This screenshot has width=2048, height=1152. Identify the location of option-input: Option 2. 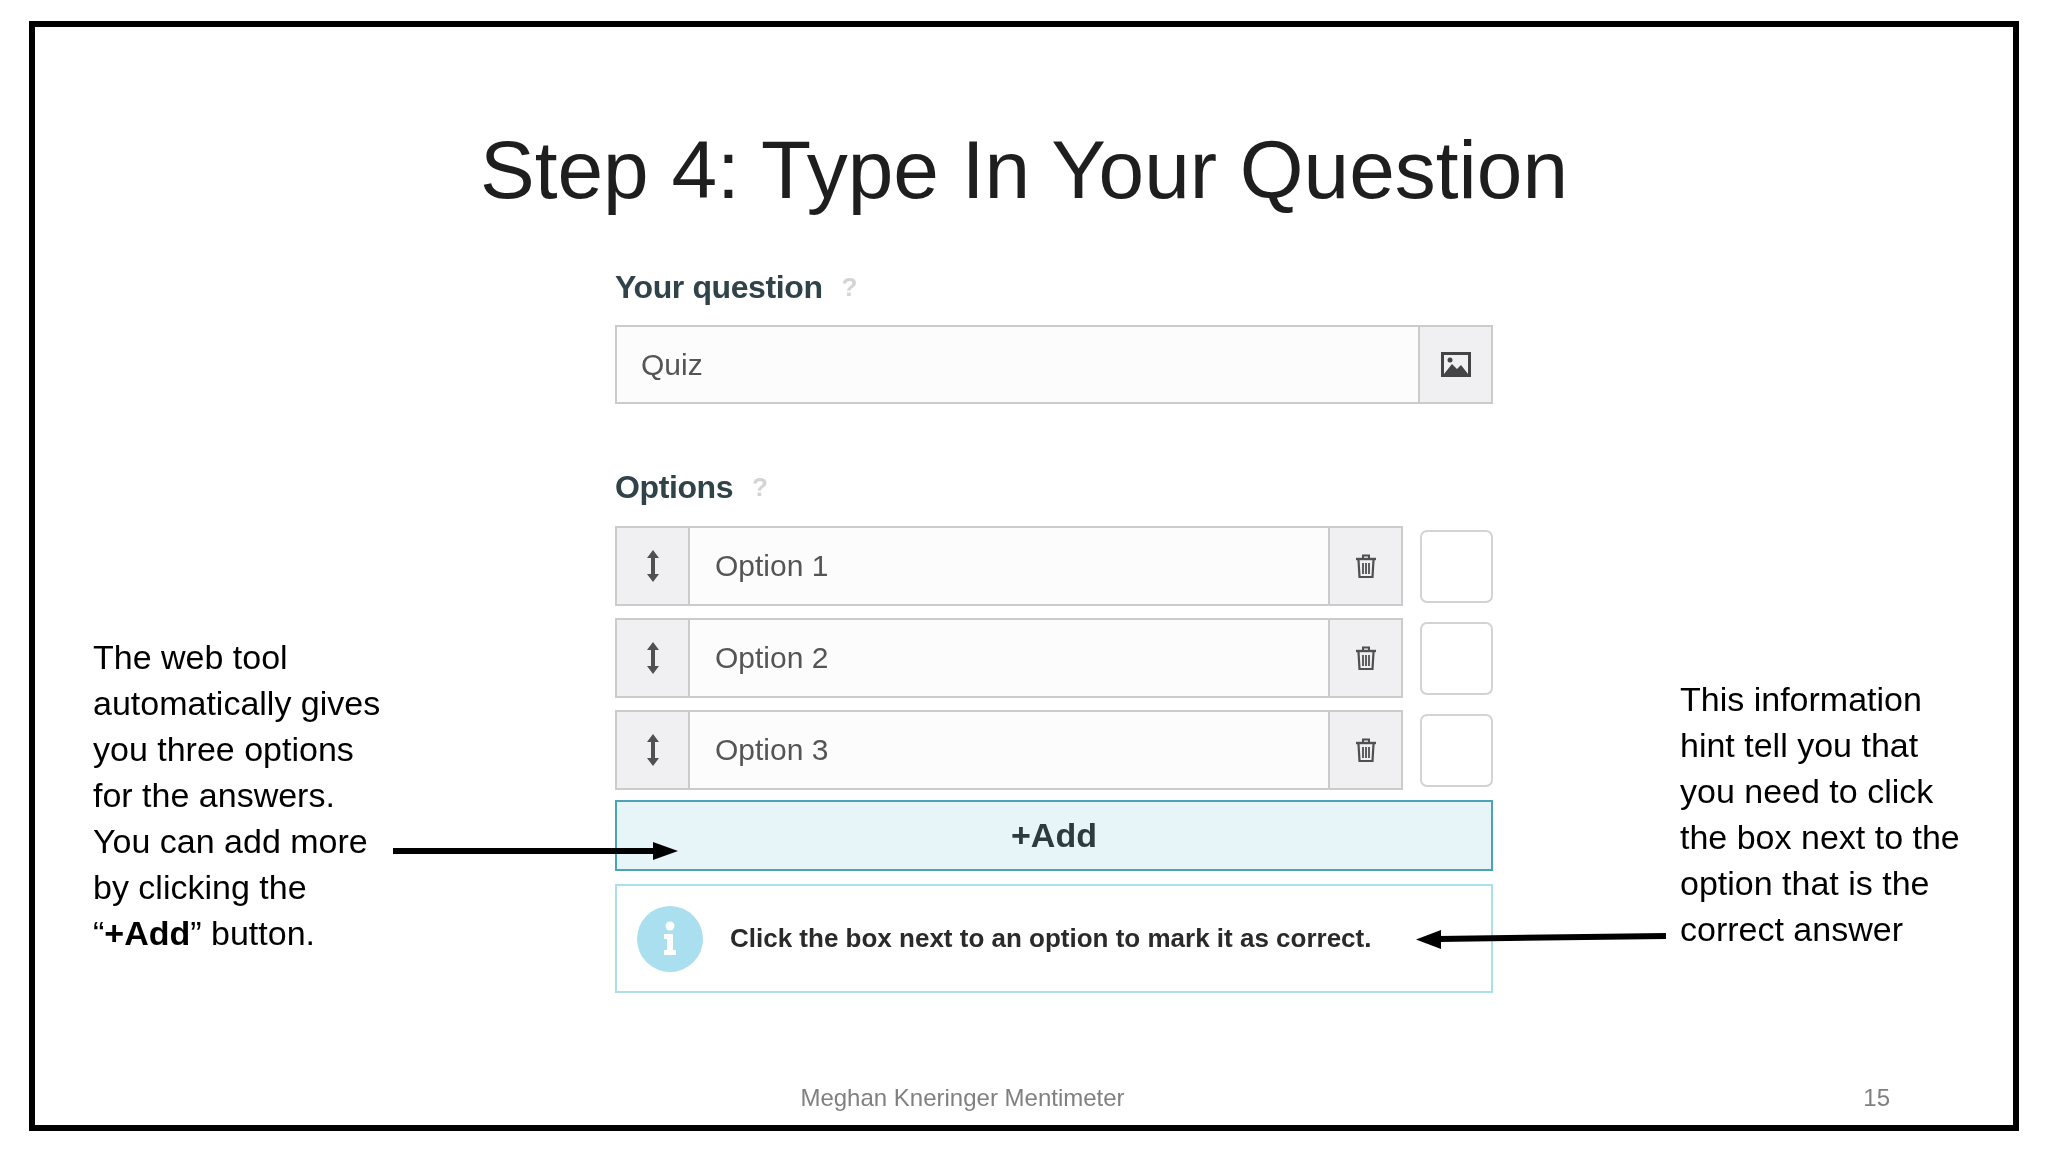
(1009, 658).